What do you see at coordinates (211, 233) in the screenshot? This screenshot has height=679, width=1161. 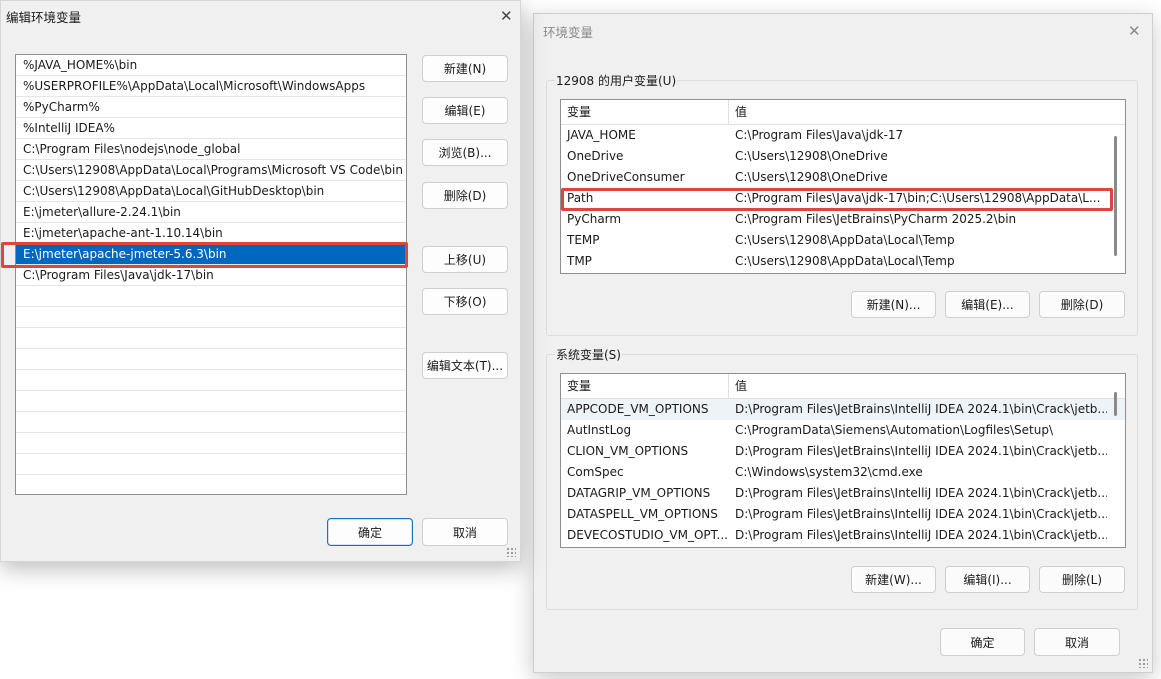 I see `list-item: E:\jmeter\apache-ant-1.10.14\bin` at bounding box center [211, 233].